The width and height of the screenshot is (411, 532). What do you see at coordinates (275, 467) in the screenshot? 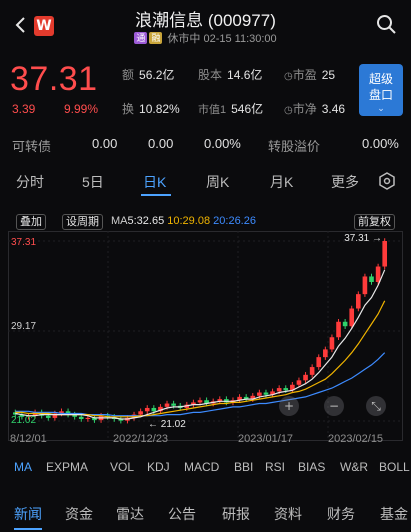
I see `indicator-rsi: RSI` at bounding box center [275, 467].